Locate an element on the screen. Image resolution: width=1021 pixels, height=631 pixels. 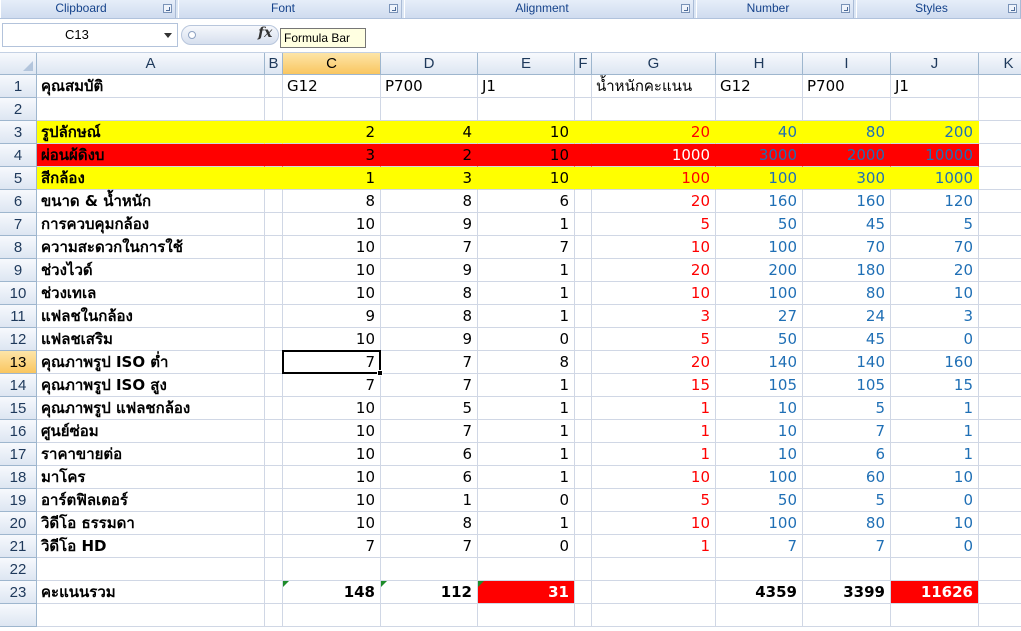
cell-g21: 1 is located at coordinates (654, 546).